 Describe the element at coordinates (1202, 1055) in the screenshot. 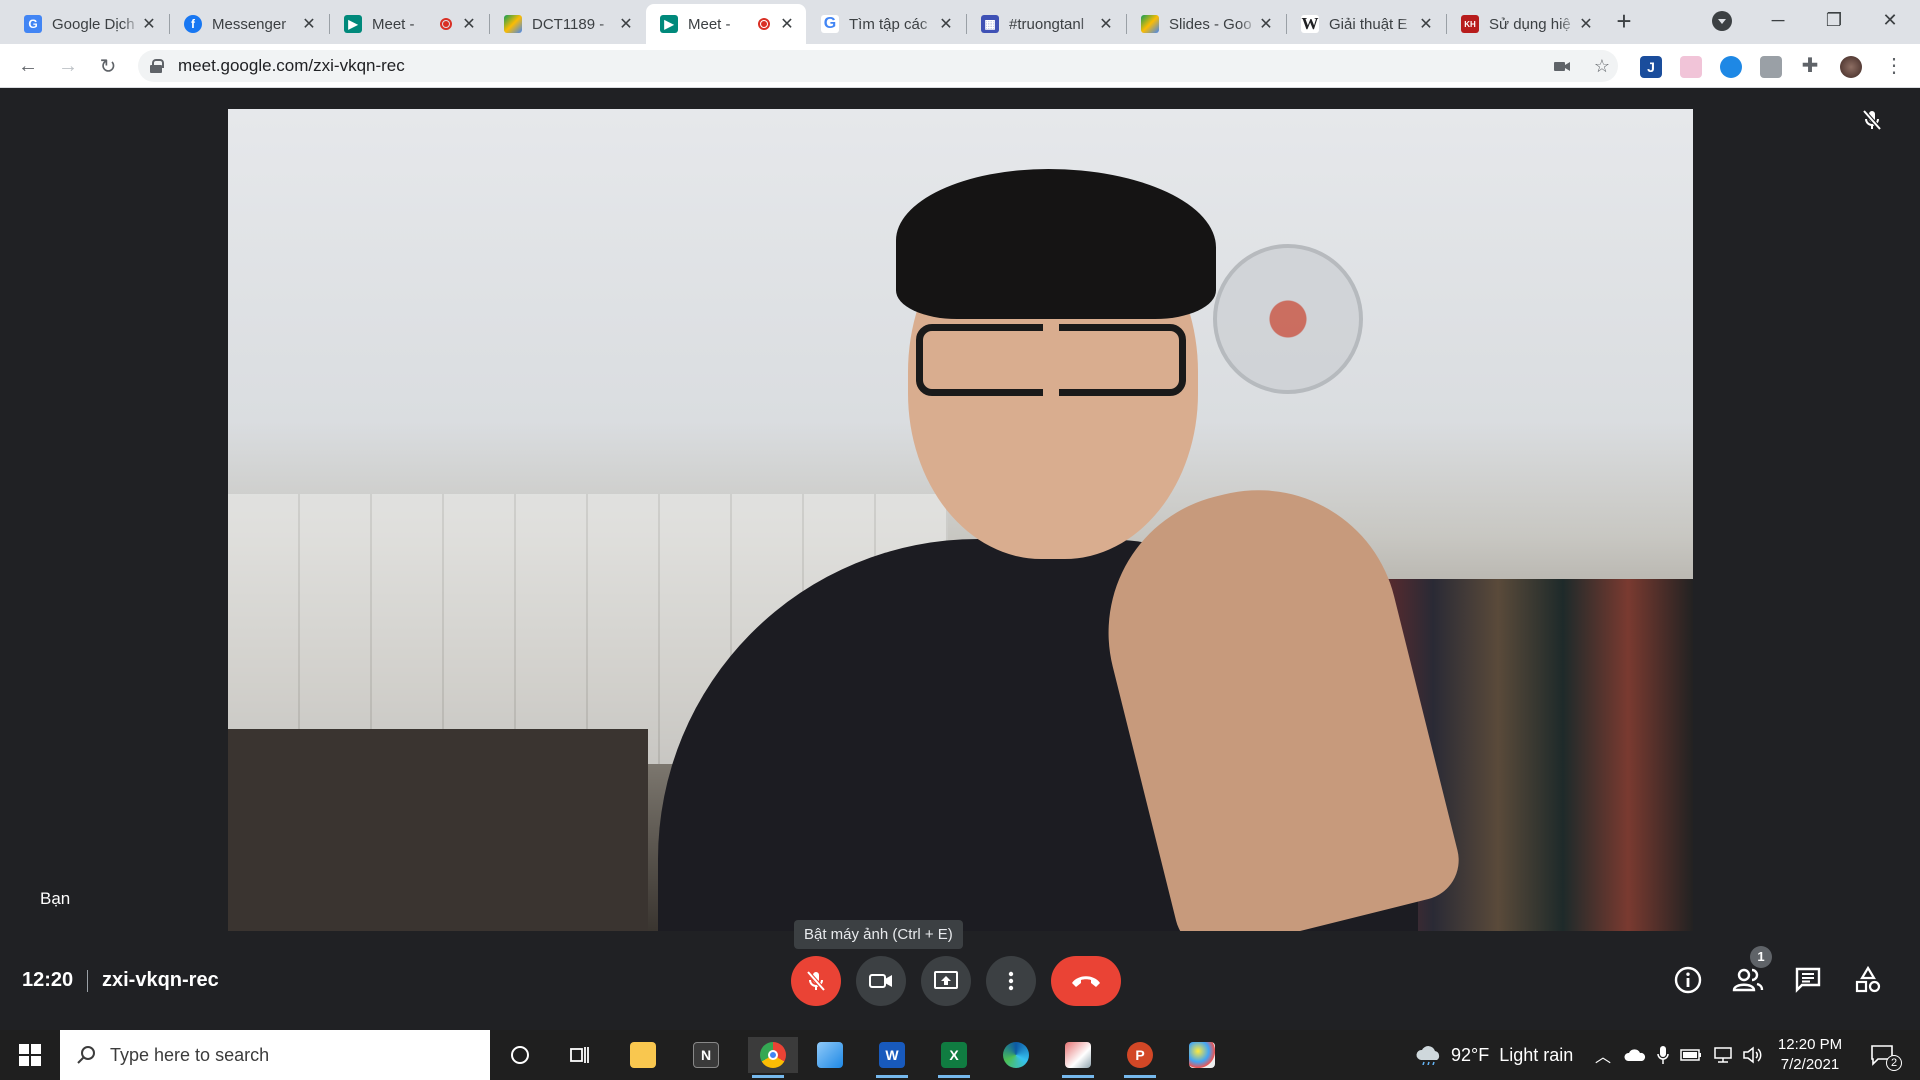

I see `paint-button` at that location.